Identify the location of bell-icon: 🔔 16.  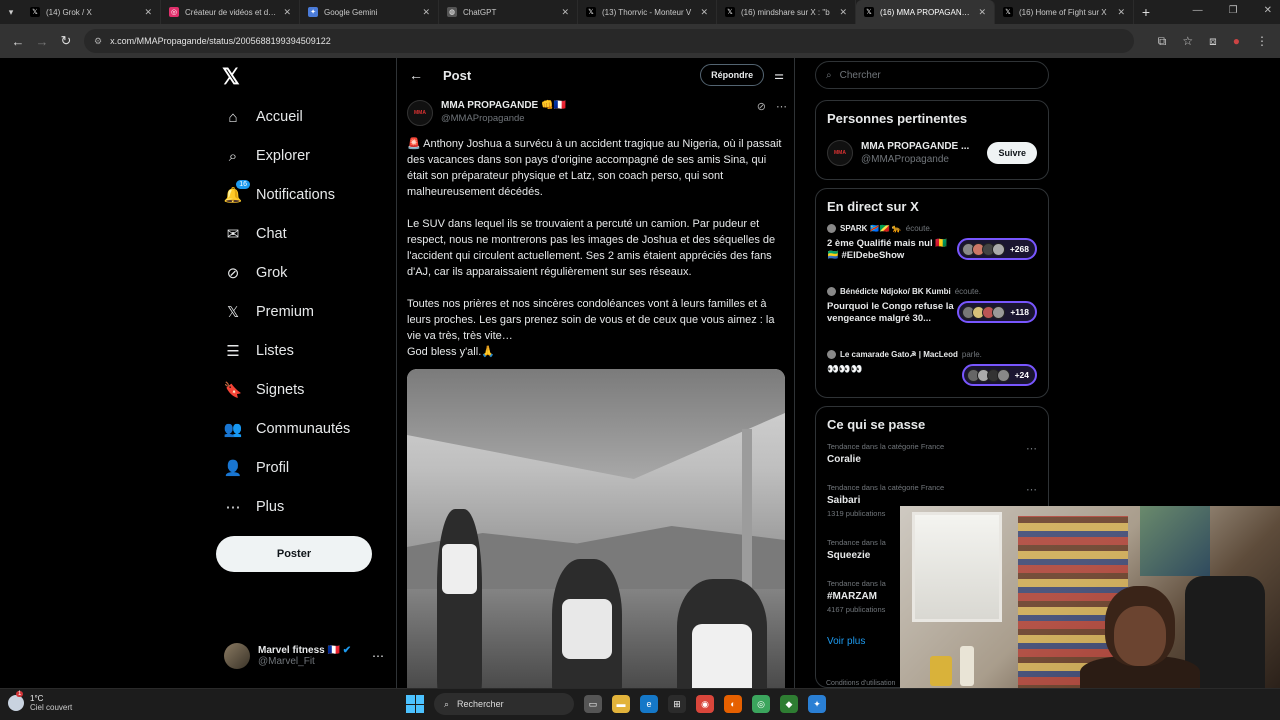
(237, 192).